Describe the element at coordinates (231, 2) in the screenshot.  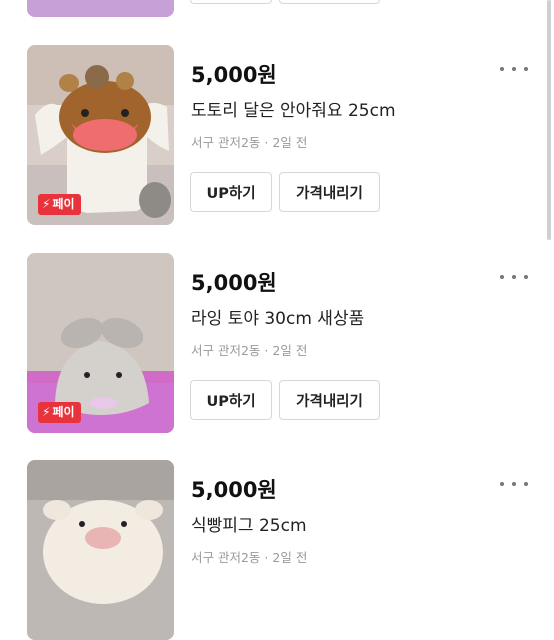
I see `up-button` at that location.